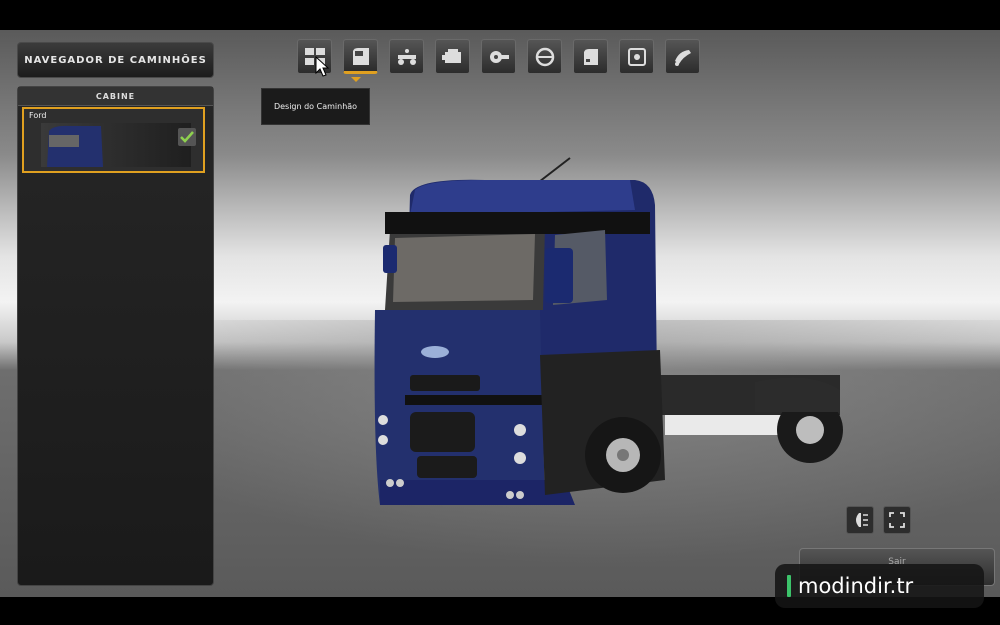 The height and width of the screenshot is (625, 1000). I want to click on cabin-icon, so click(361, 56).